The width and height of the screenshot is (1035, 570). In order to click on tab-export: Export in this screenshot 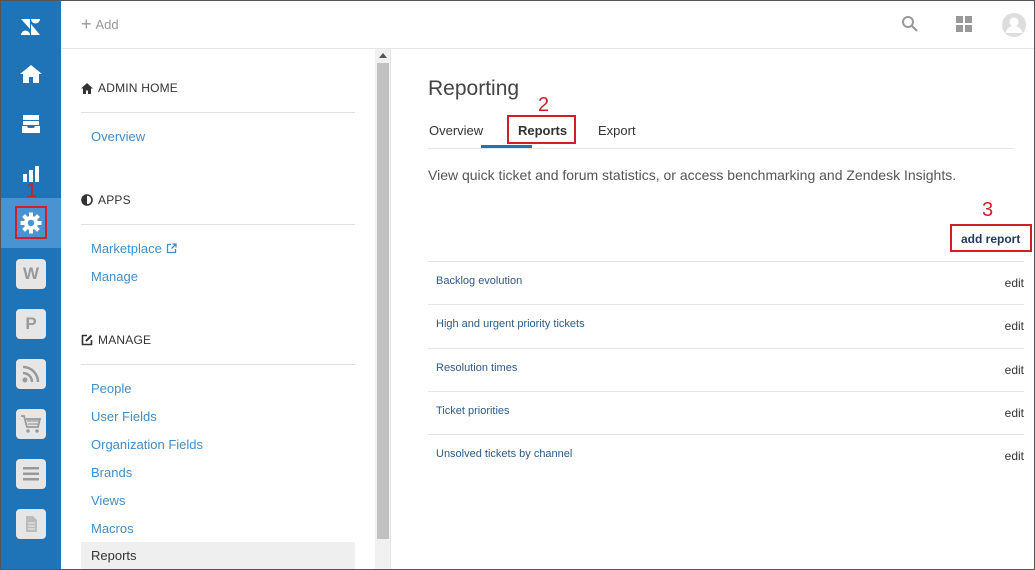, I will do `click(617, 130)`.